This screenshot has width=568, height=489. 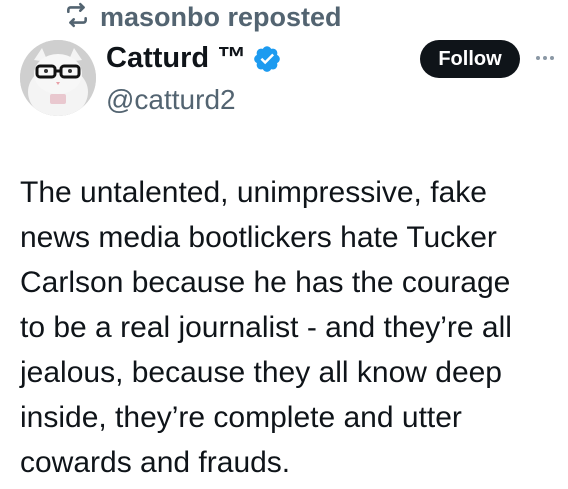 What do you see at coordinates (470, 59) in the screenshot?
I see `follow-button: Follow` at bounding box center [470, 59].